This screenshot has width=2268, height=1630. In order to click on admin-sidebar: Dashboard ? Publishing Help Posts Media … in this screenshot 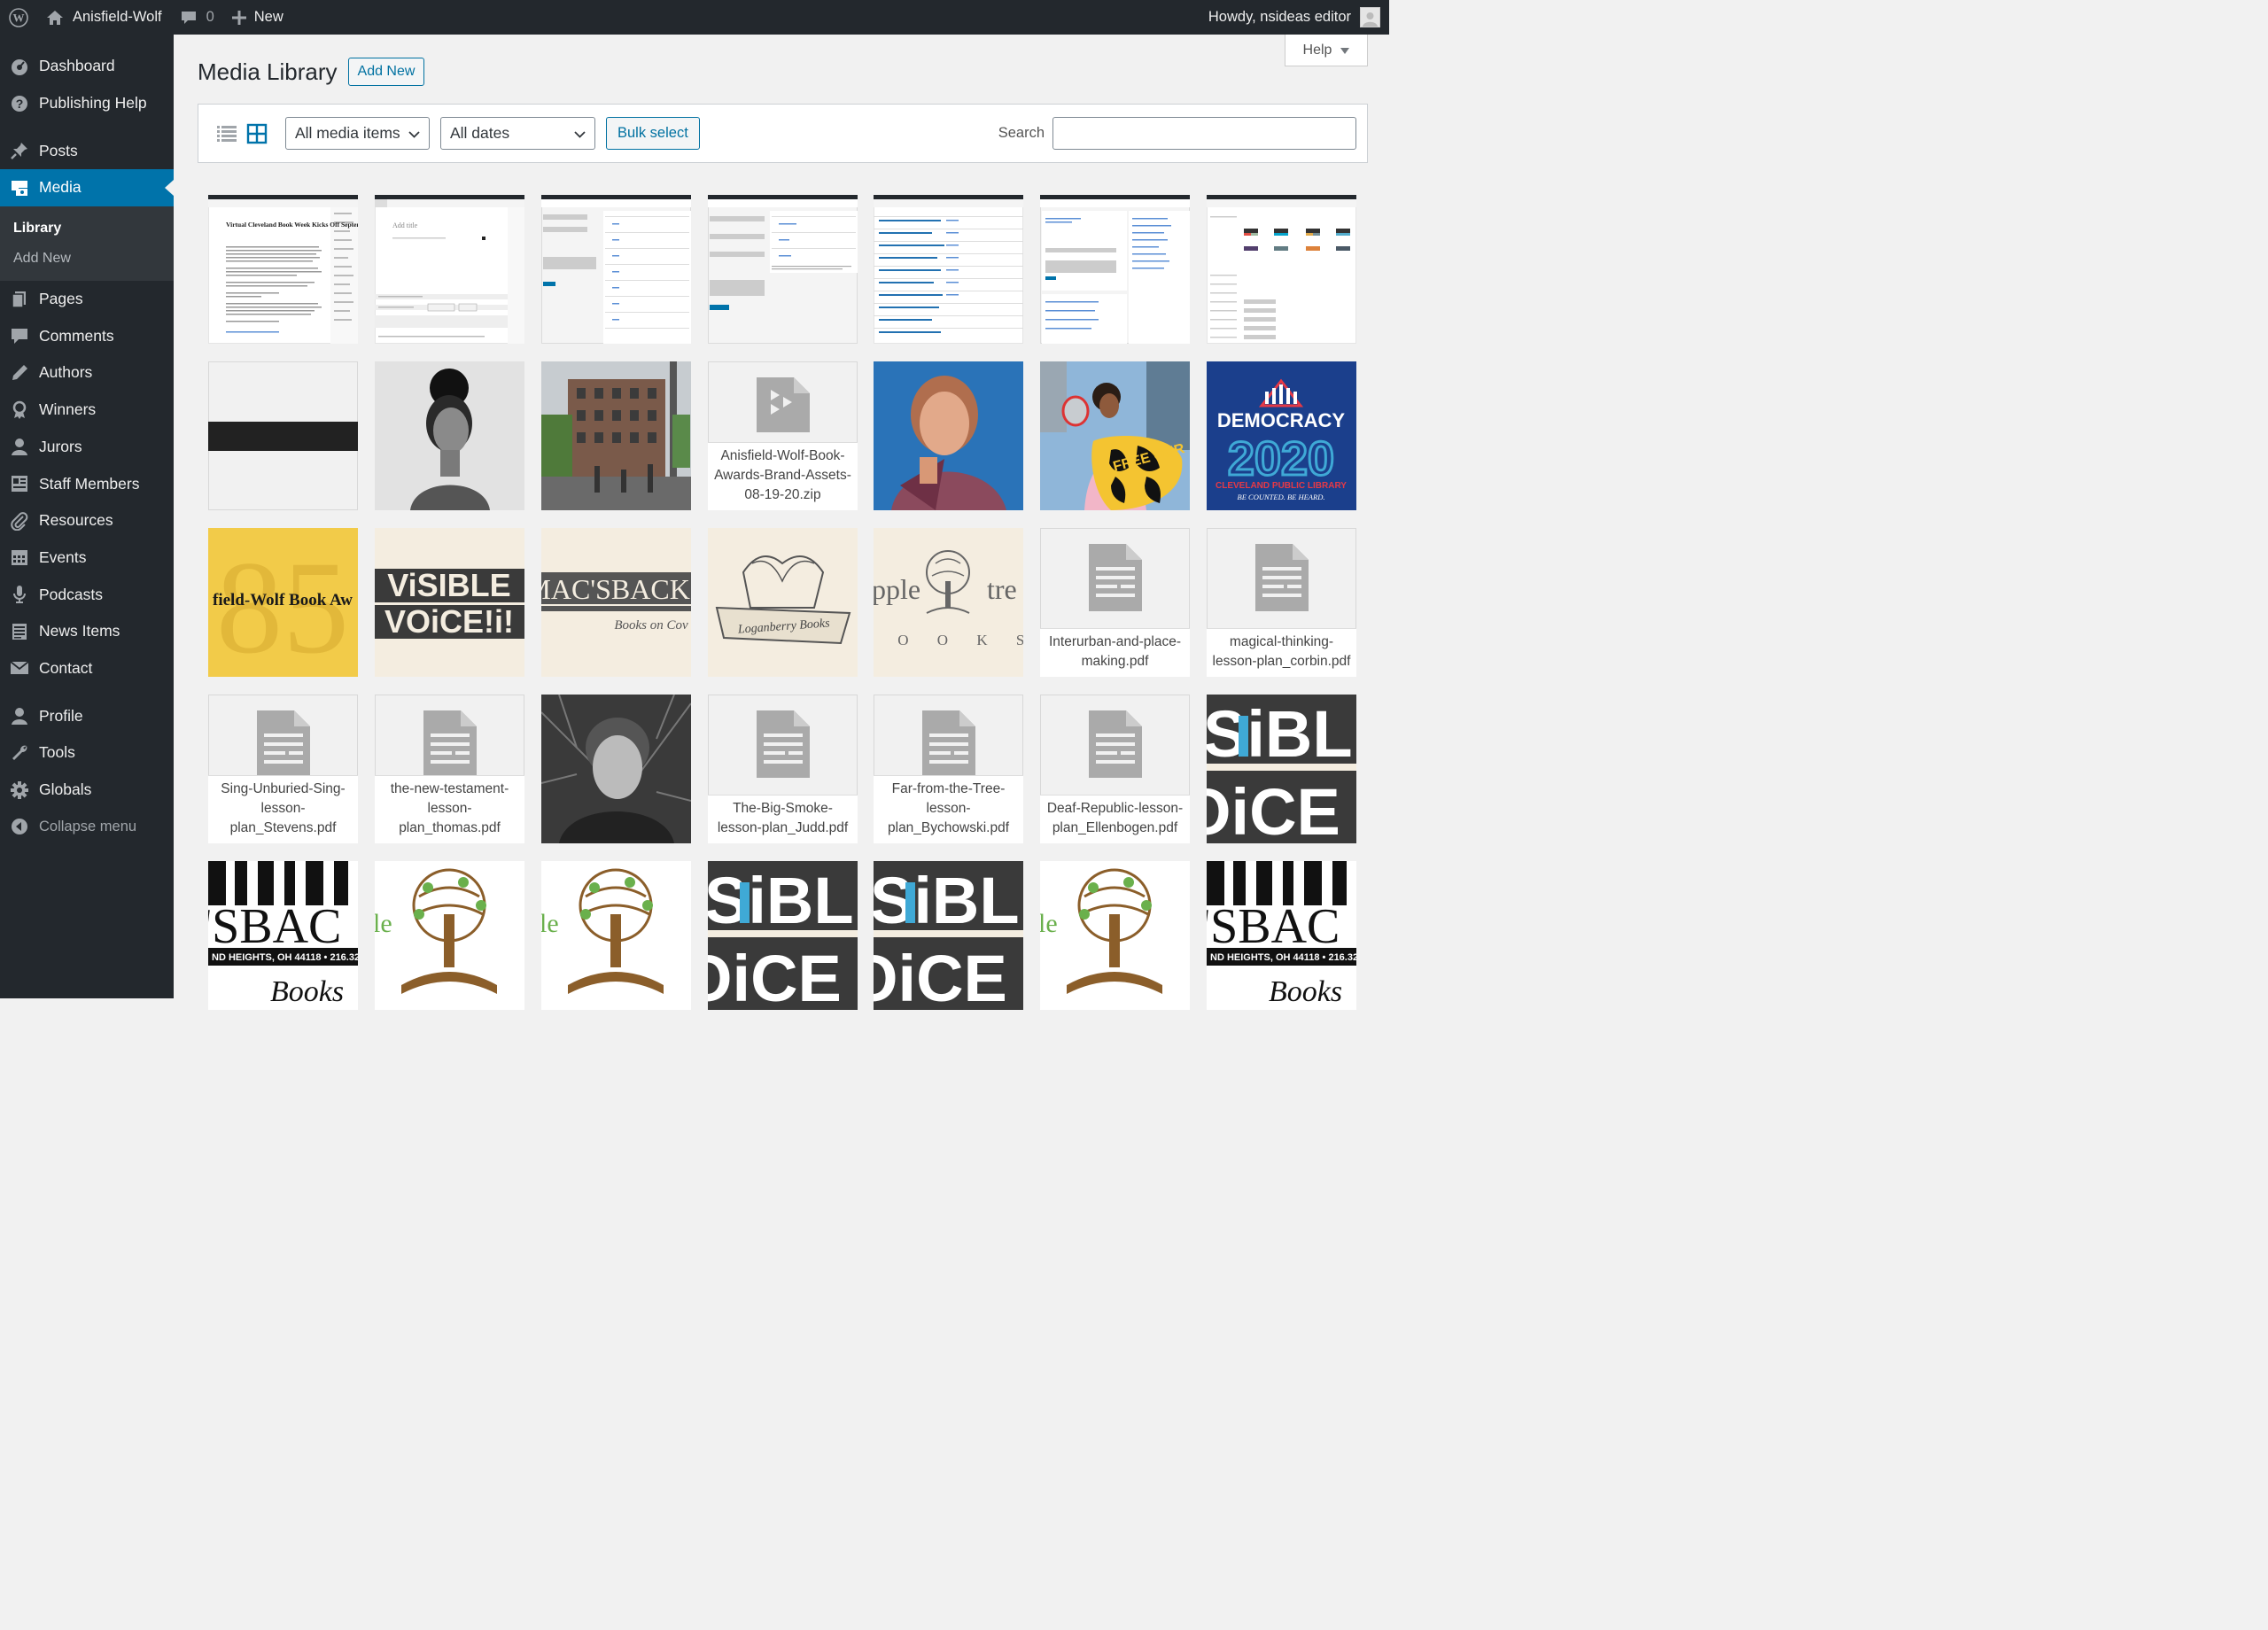, I will do `click(87, 516)`.